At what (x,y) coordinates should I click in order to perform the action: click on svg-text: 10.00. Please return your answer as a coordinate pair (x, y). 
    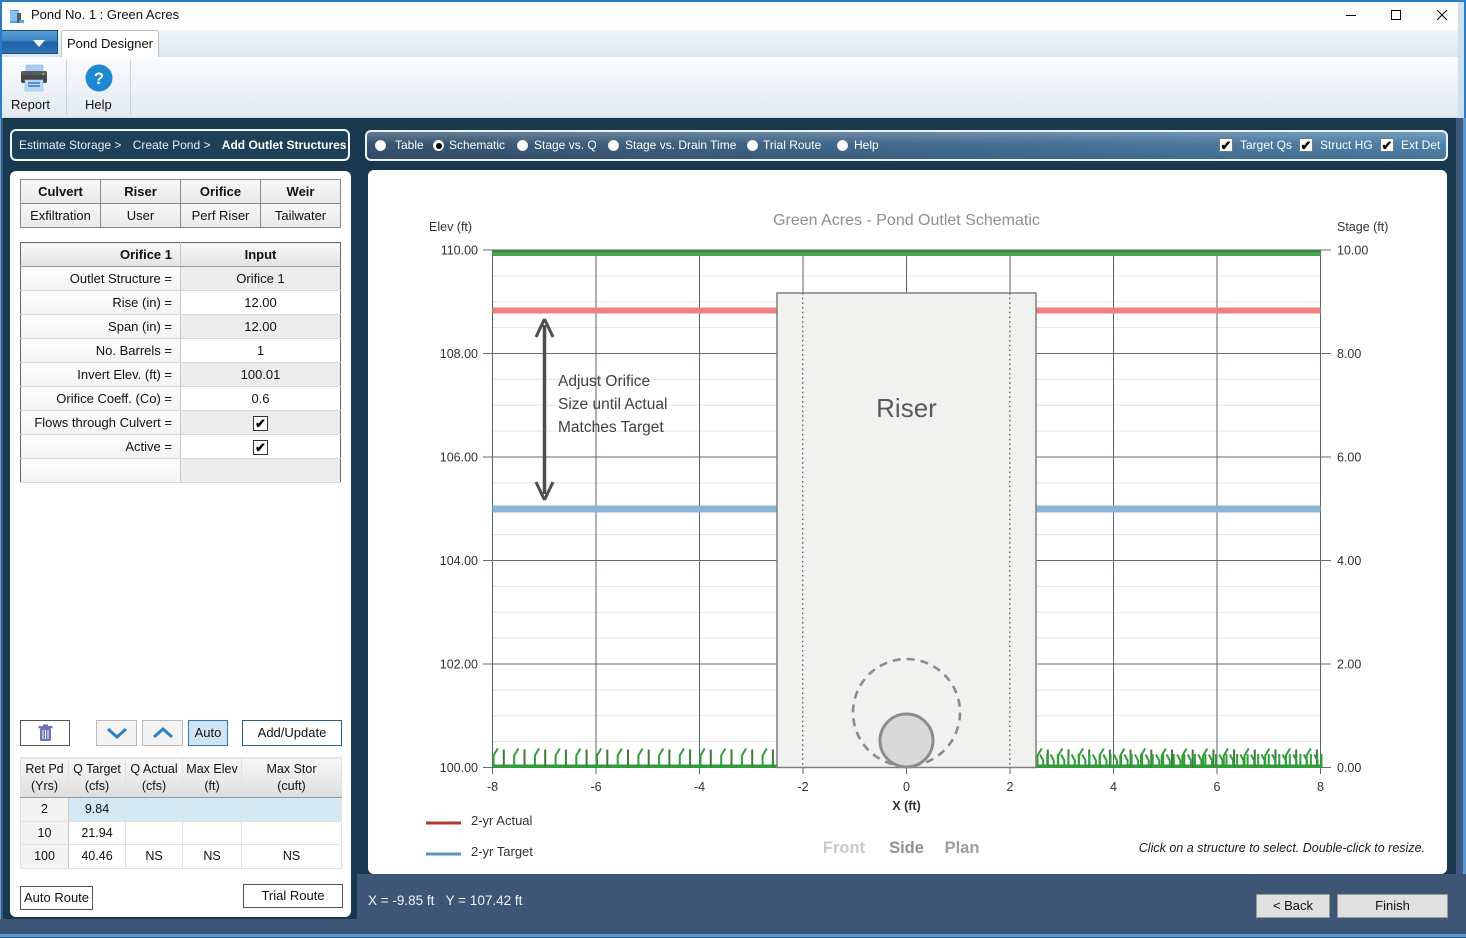
    Looking at the image, I should click on (1352, 251).